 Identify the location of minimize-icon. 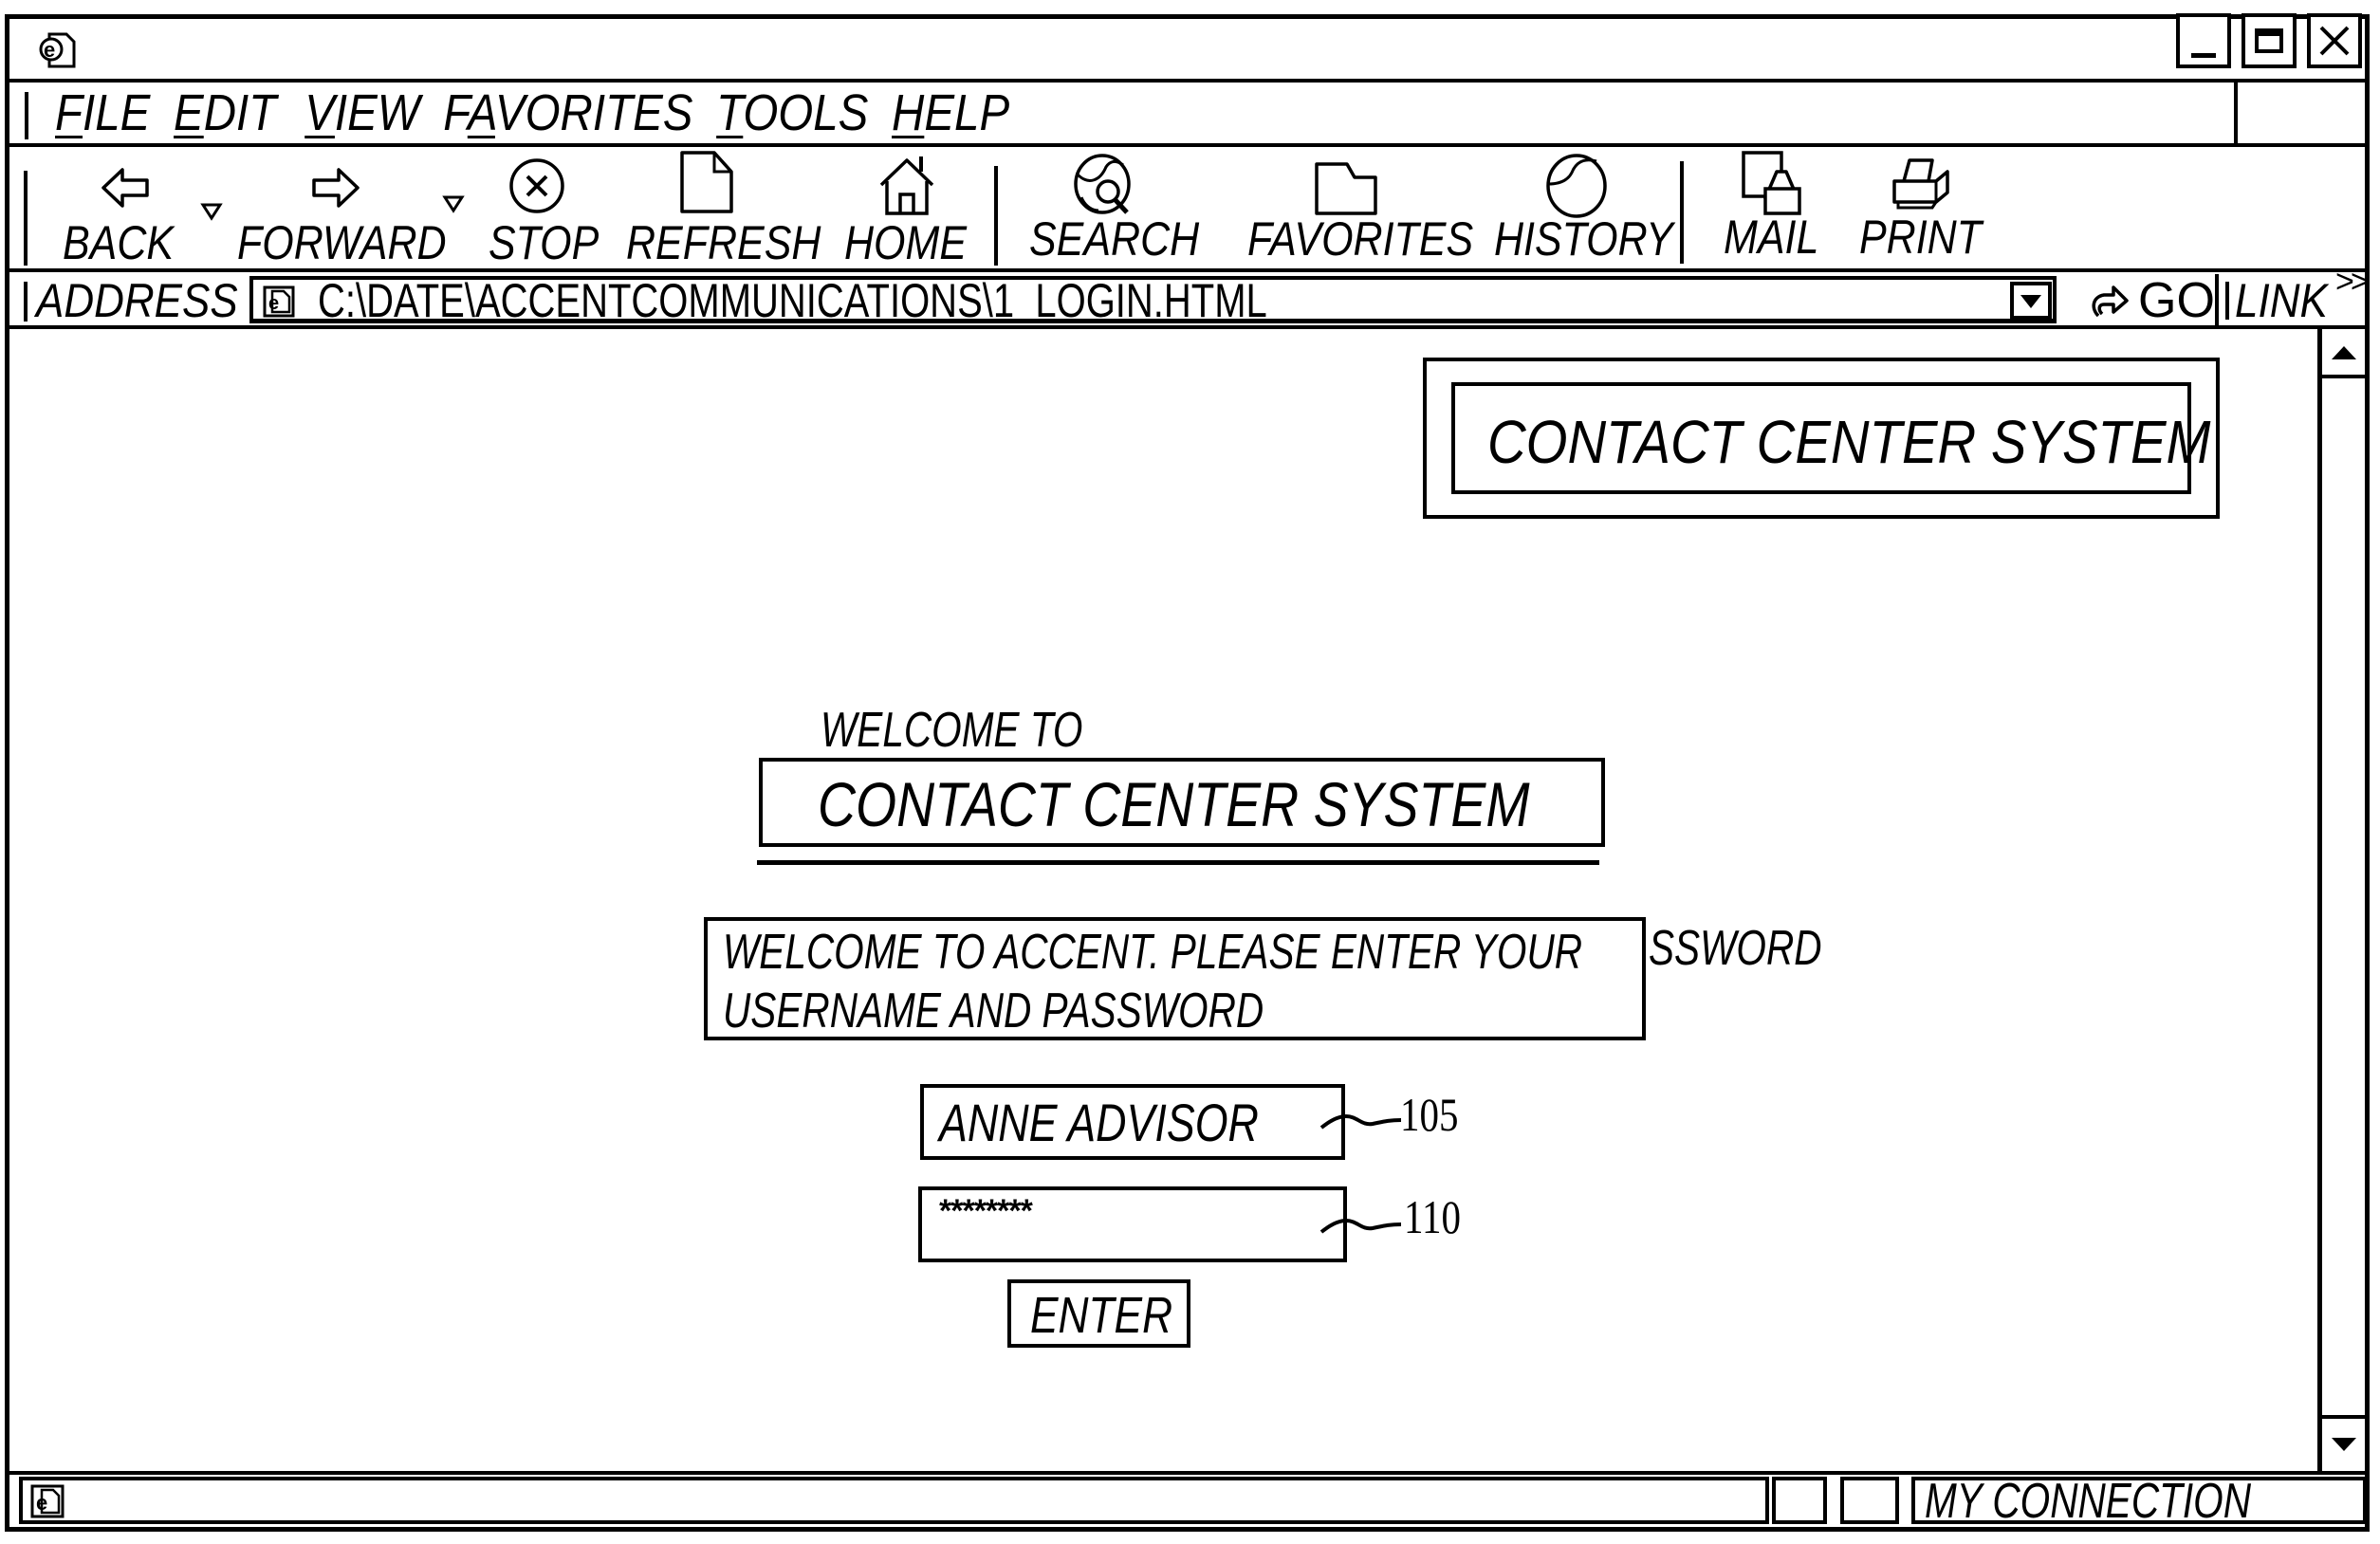
(2203, 55).